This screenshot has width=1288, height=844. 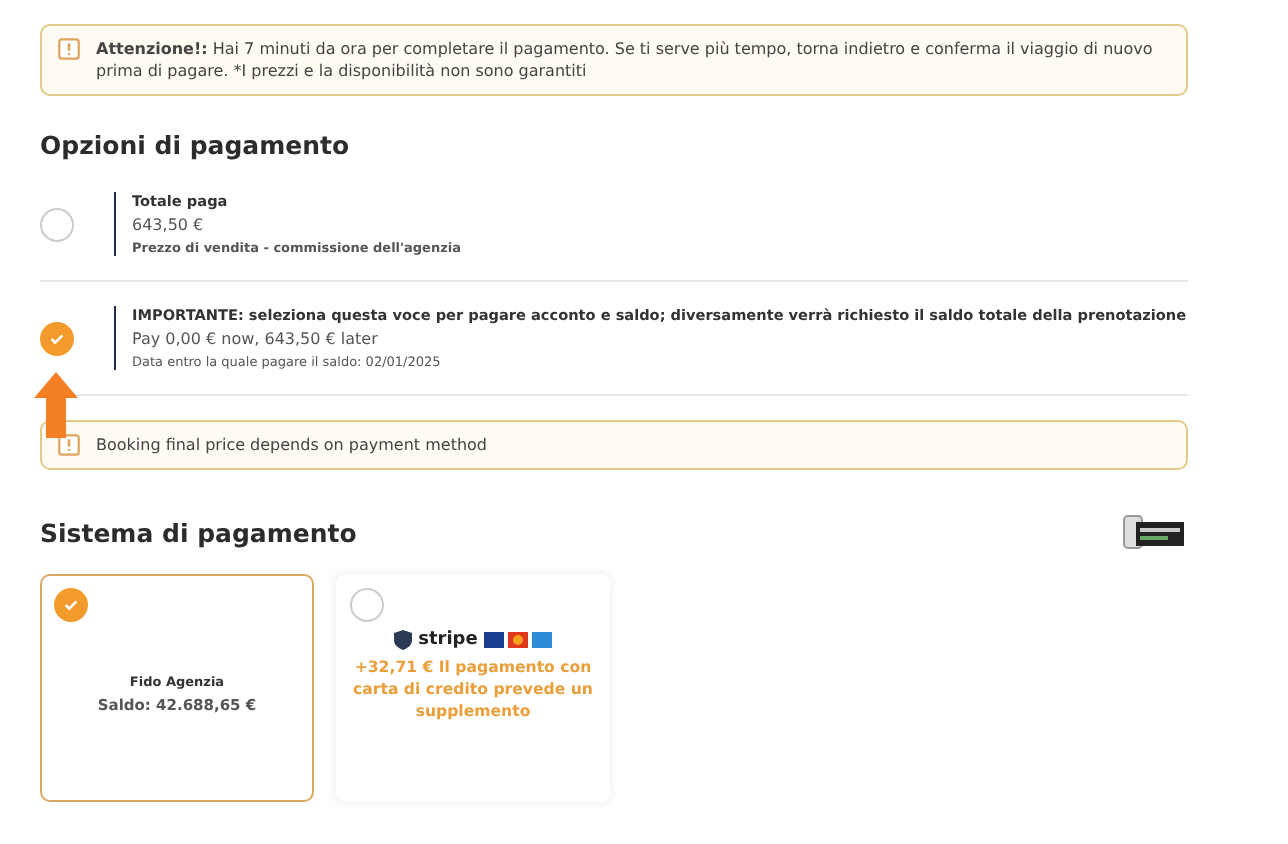 I want to click on section-title: Opzioni di pagamento, so click(x=196, y=145).